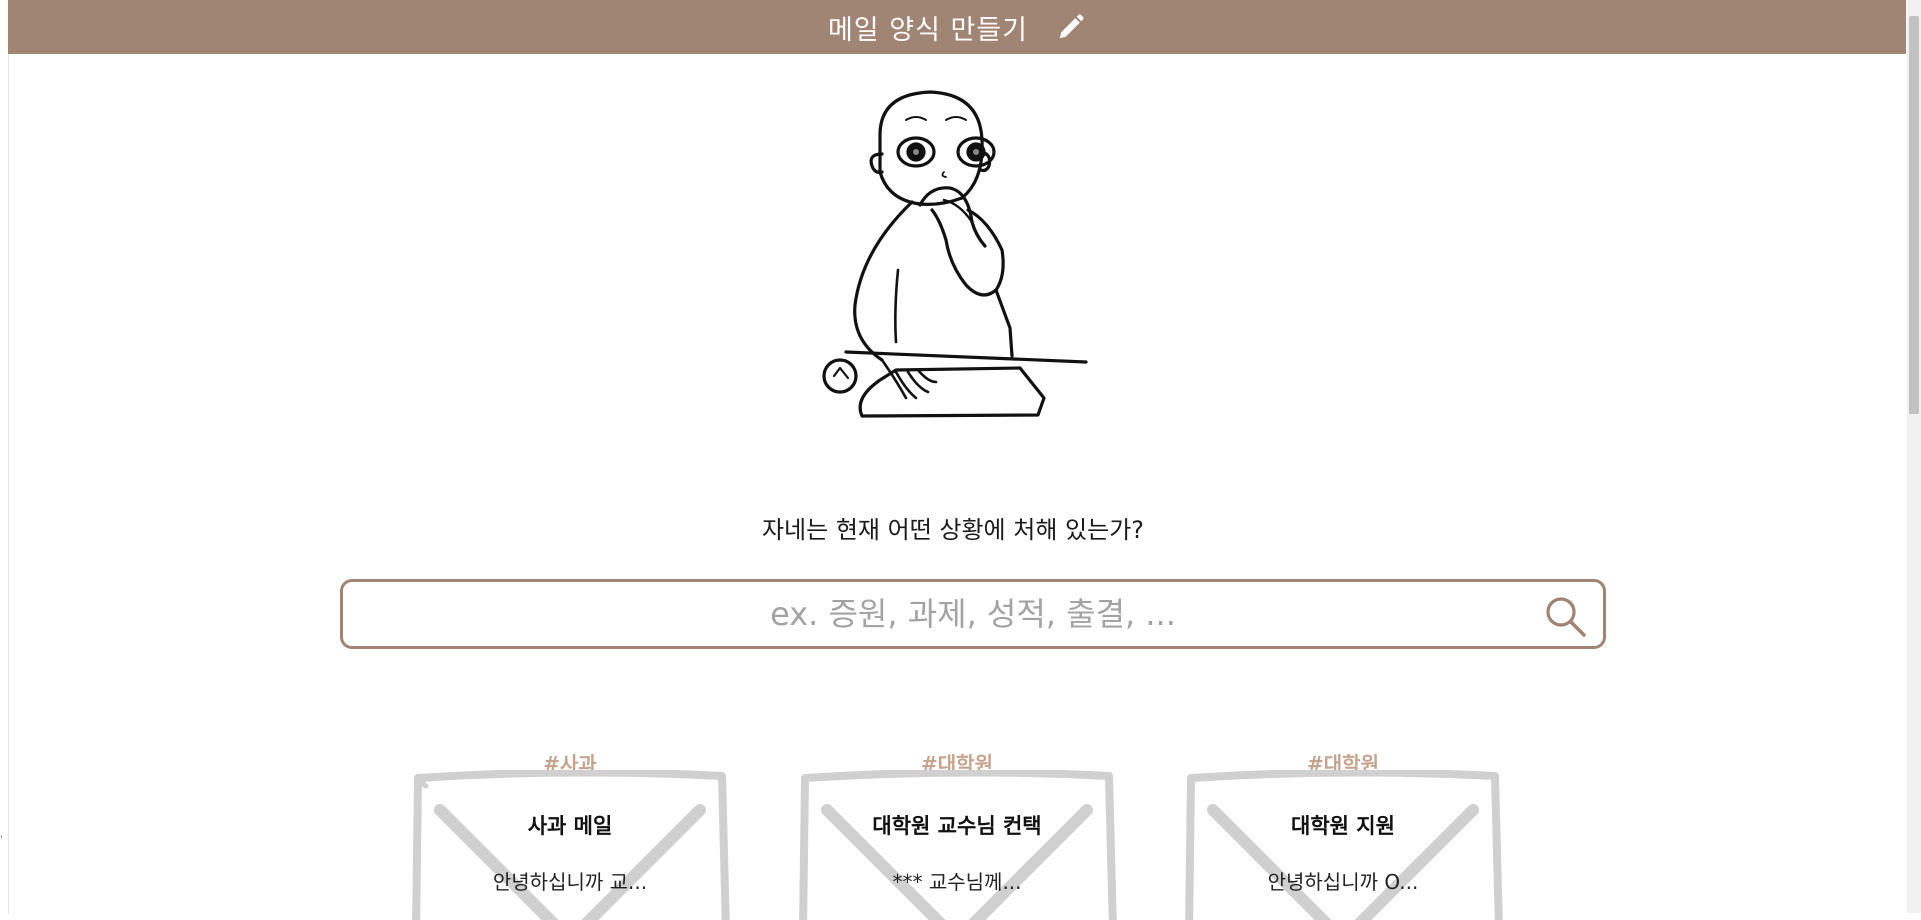 The width and height of the screenshot is (1921, 920). I want to click on header-bar: 메일 양식 만들기, so click(957, 27).